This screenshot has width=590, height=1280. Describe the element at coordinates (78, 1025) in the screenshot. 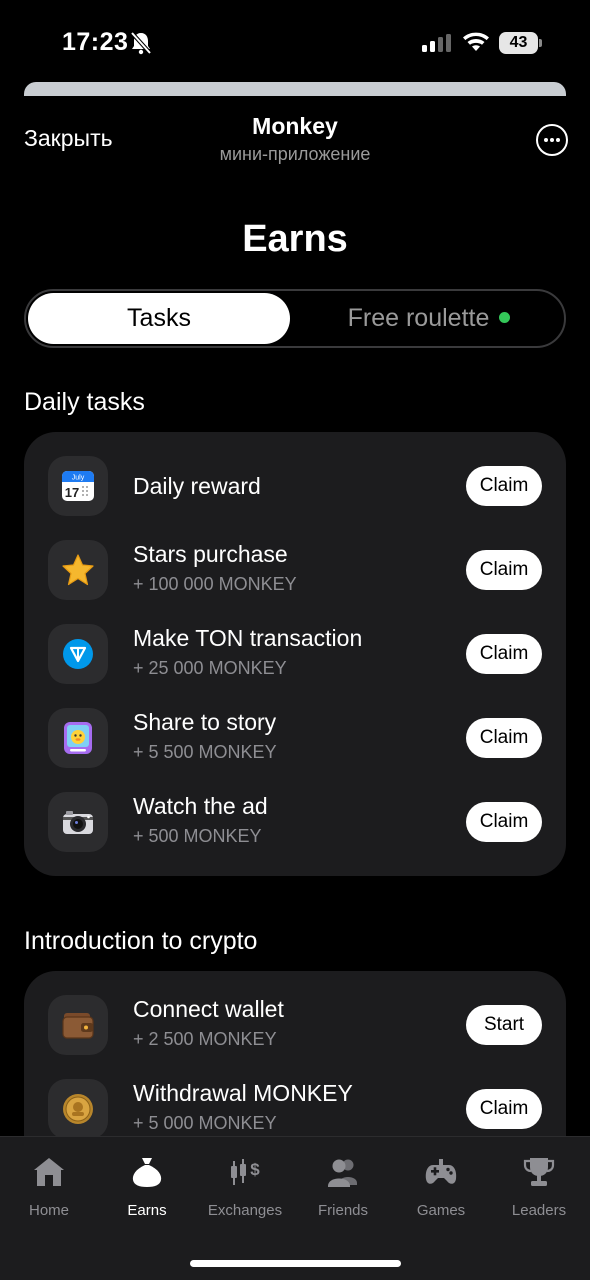

I see `wallet-icon` at that location.